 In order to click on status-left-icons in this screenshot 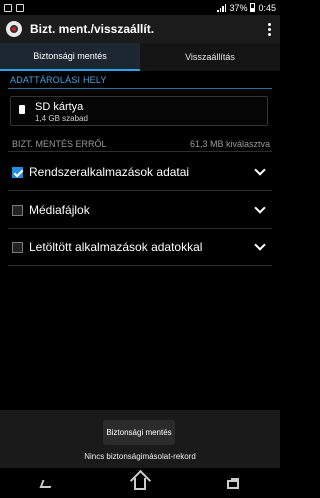, I will do `click(14, 7)`.